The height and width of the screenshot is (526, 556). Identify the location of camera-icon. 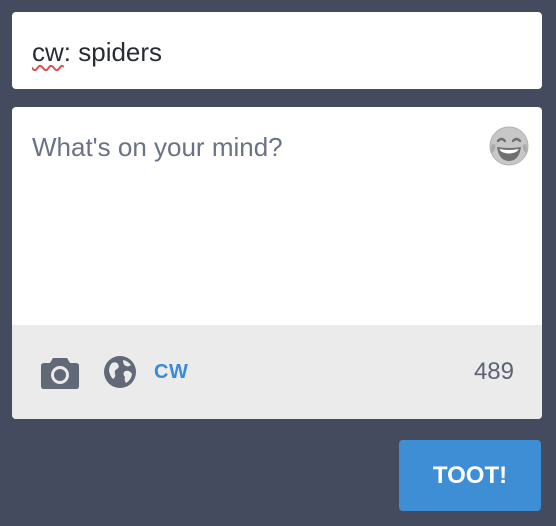
(60, 372).